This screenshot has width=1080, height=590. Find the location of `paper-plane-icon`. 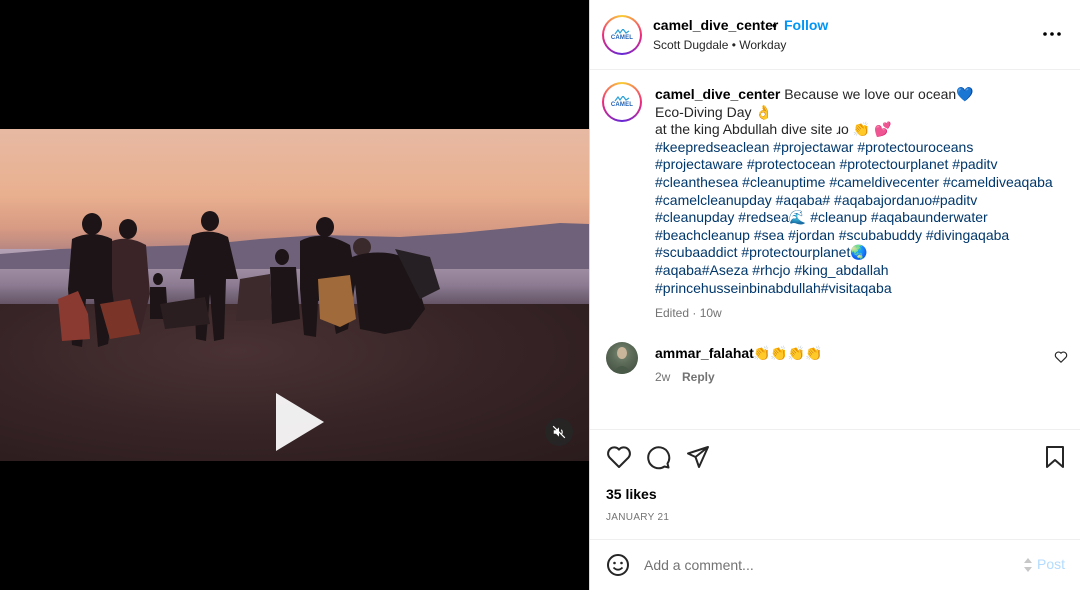

paper-plane-icon is located at coordinates (698, 457).